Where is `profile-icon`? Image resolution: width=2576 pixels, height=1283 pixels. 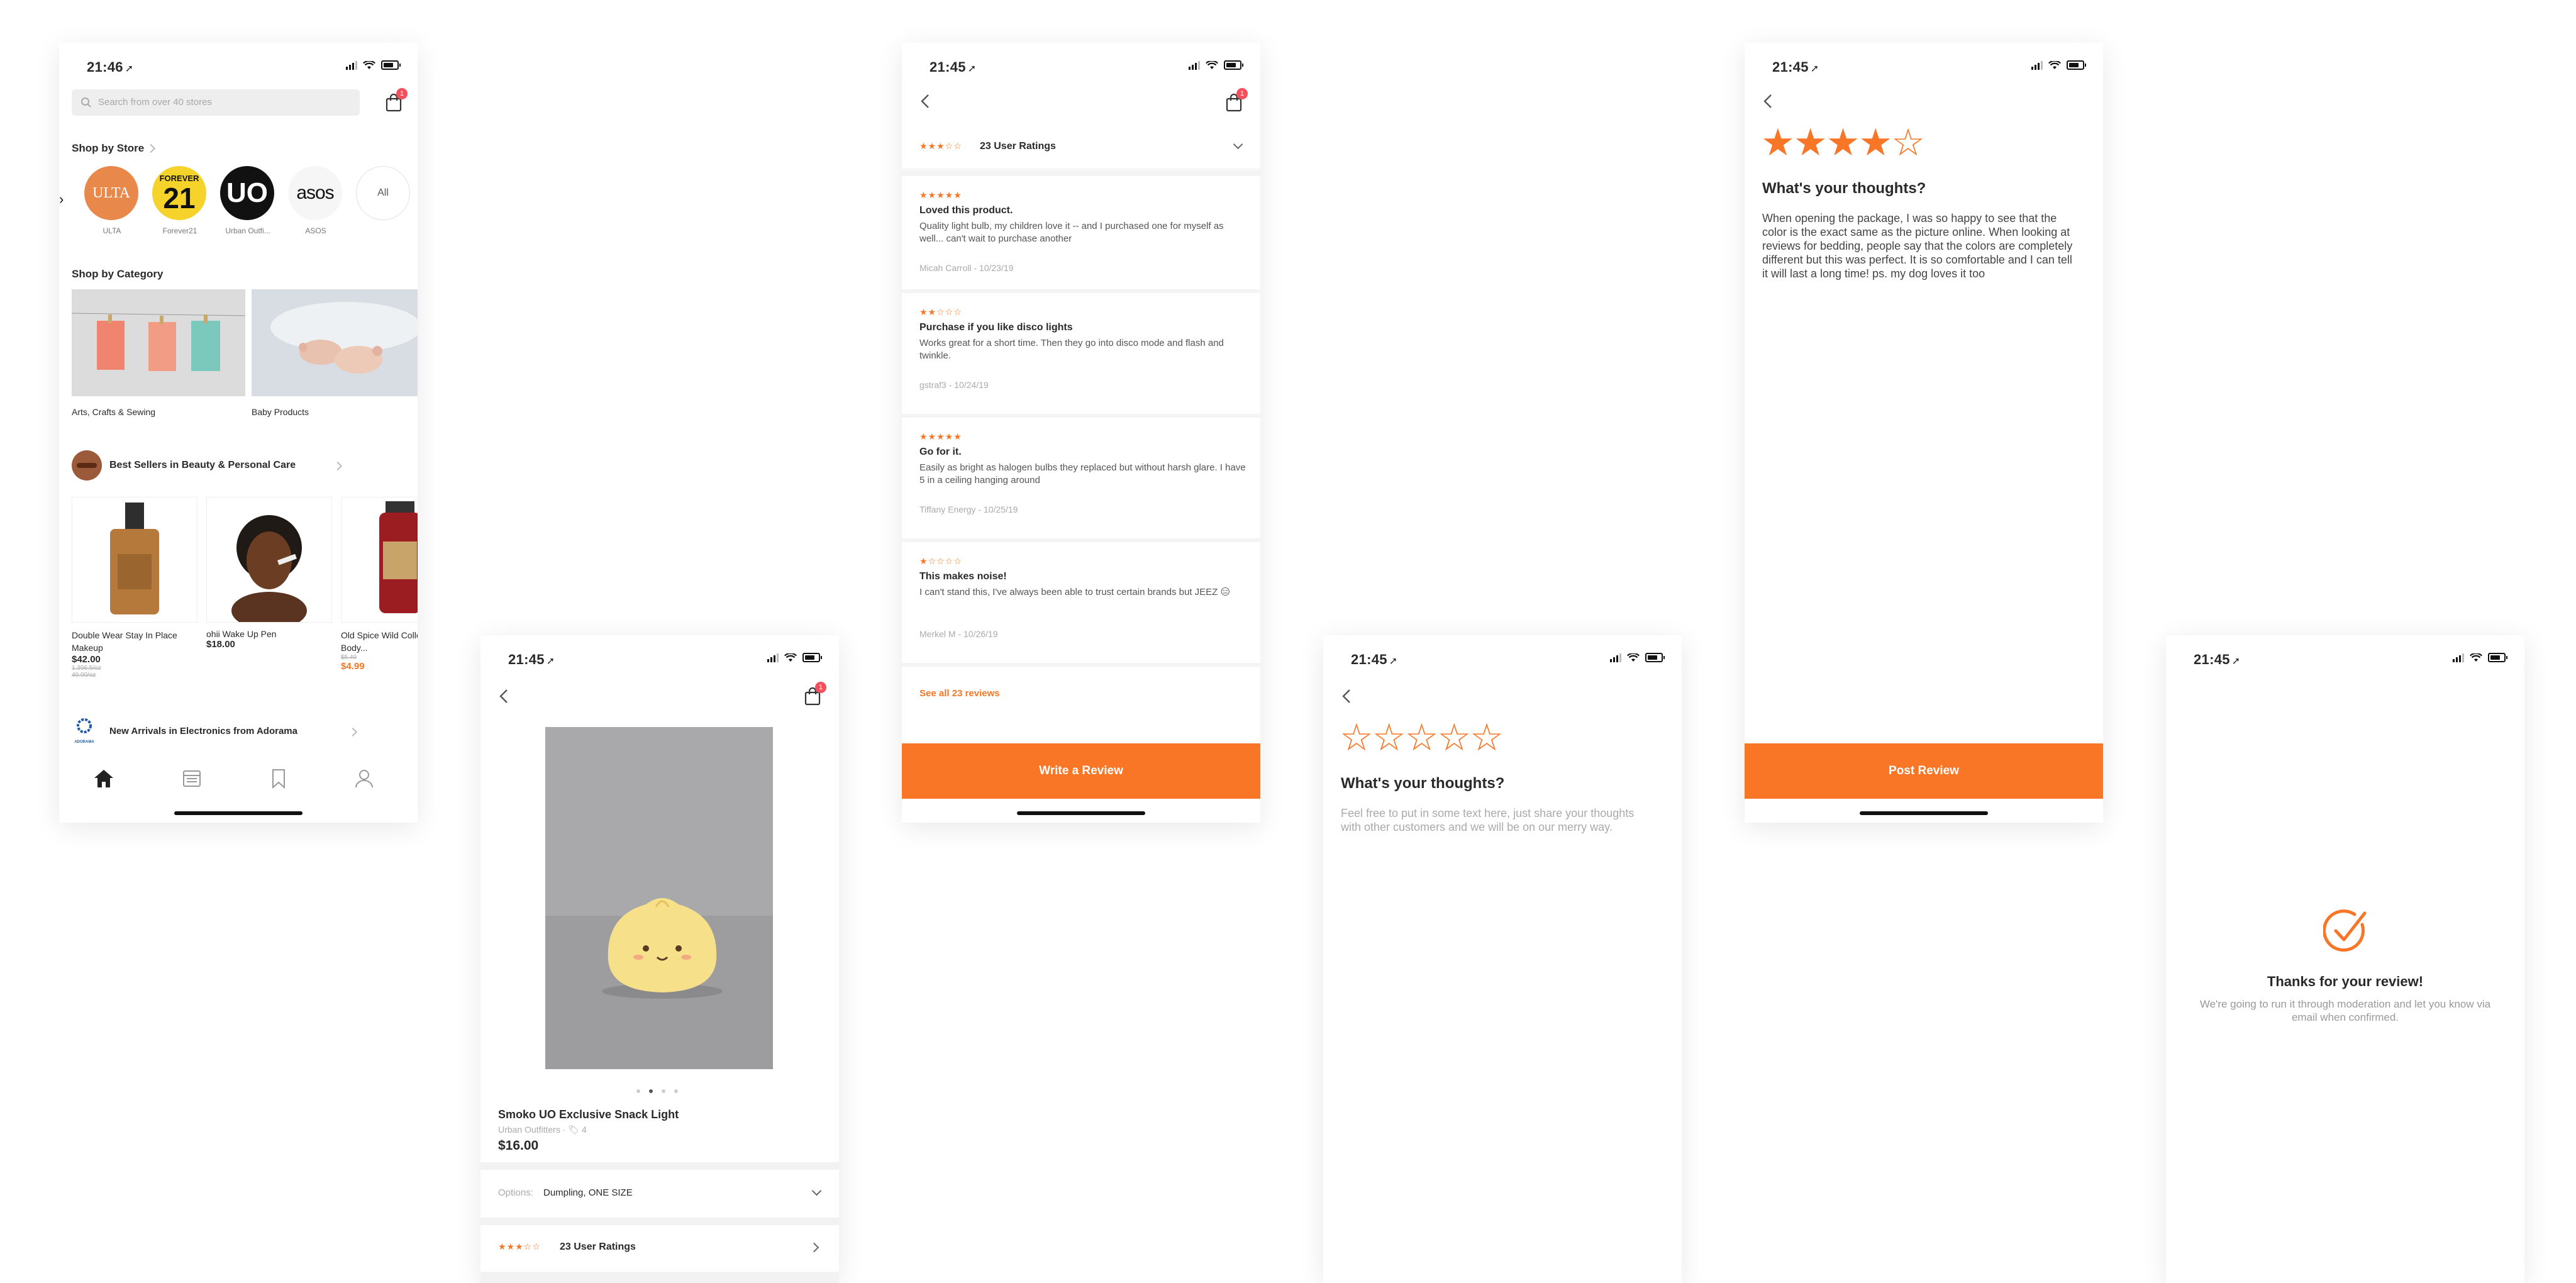
profile-icon is located at coordinates (364, 779).